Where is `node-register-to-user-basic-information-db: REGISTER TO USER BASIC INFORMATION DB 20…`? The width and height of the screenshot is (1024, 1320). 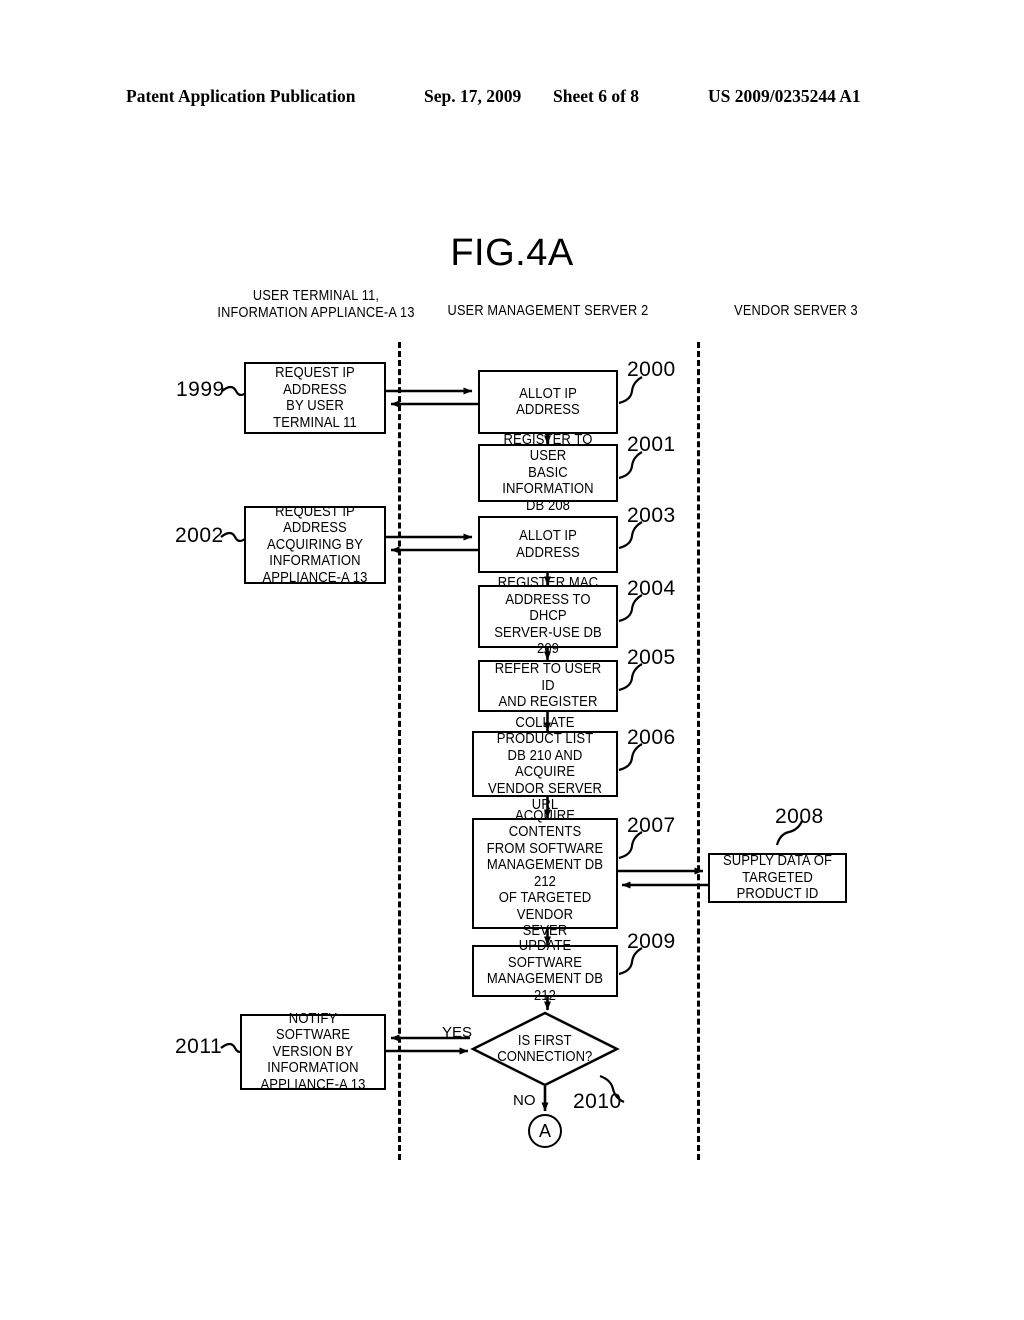 node-register-to-user-basic-information-db: REGISTER TO USER BASIC INFORMATION DB 20… is located at coordinates (548, 473).